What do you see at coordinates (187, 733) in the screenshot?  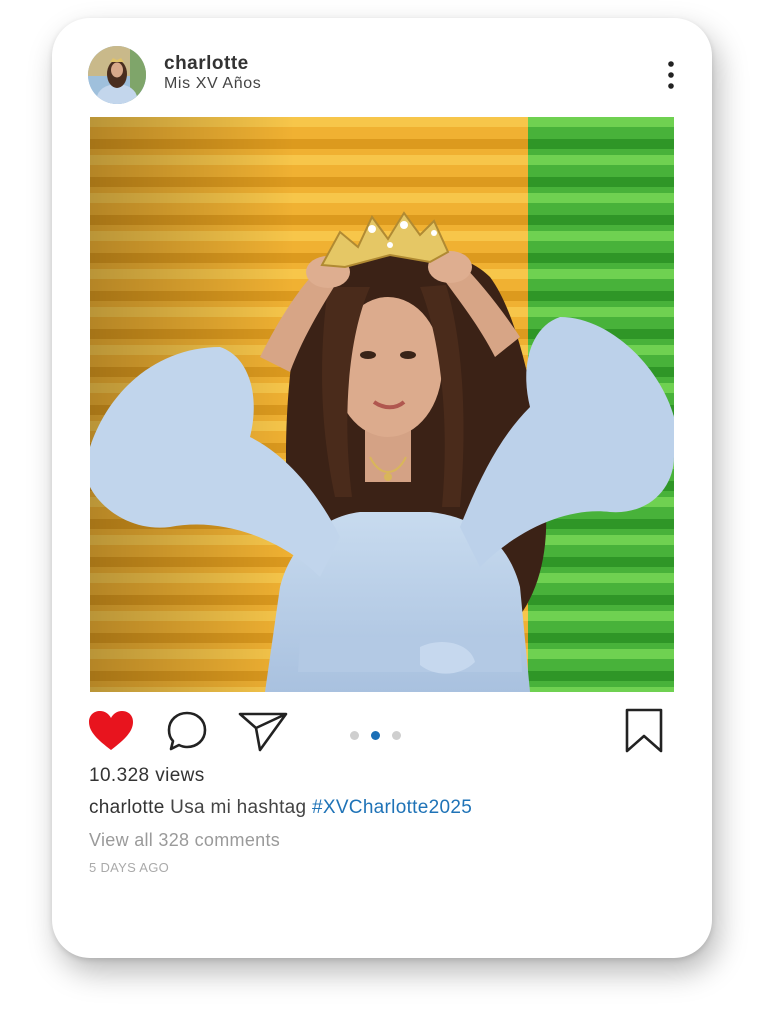 I see `comment-icon` at bounding box center [187, 733].